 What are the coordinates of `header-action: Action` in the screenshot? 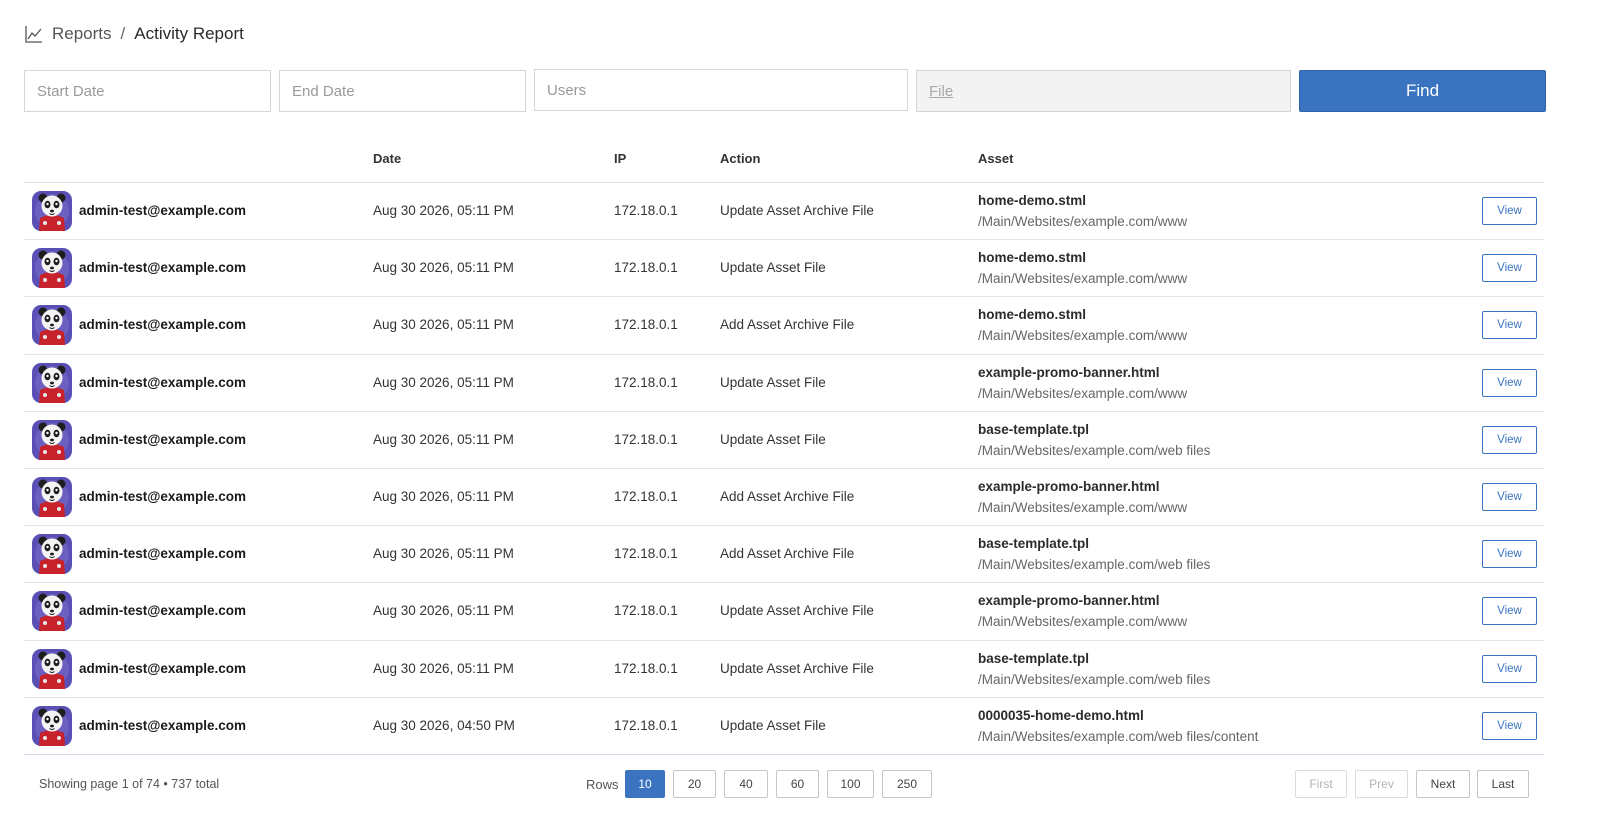 It's located at (740, 158).